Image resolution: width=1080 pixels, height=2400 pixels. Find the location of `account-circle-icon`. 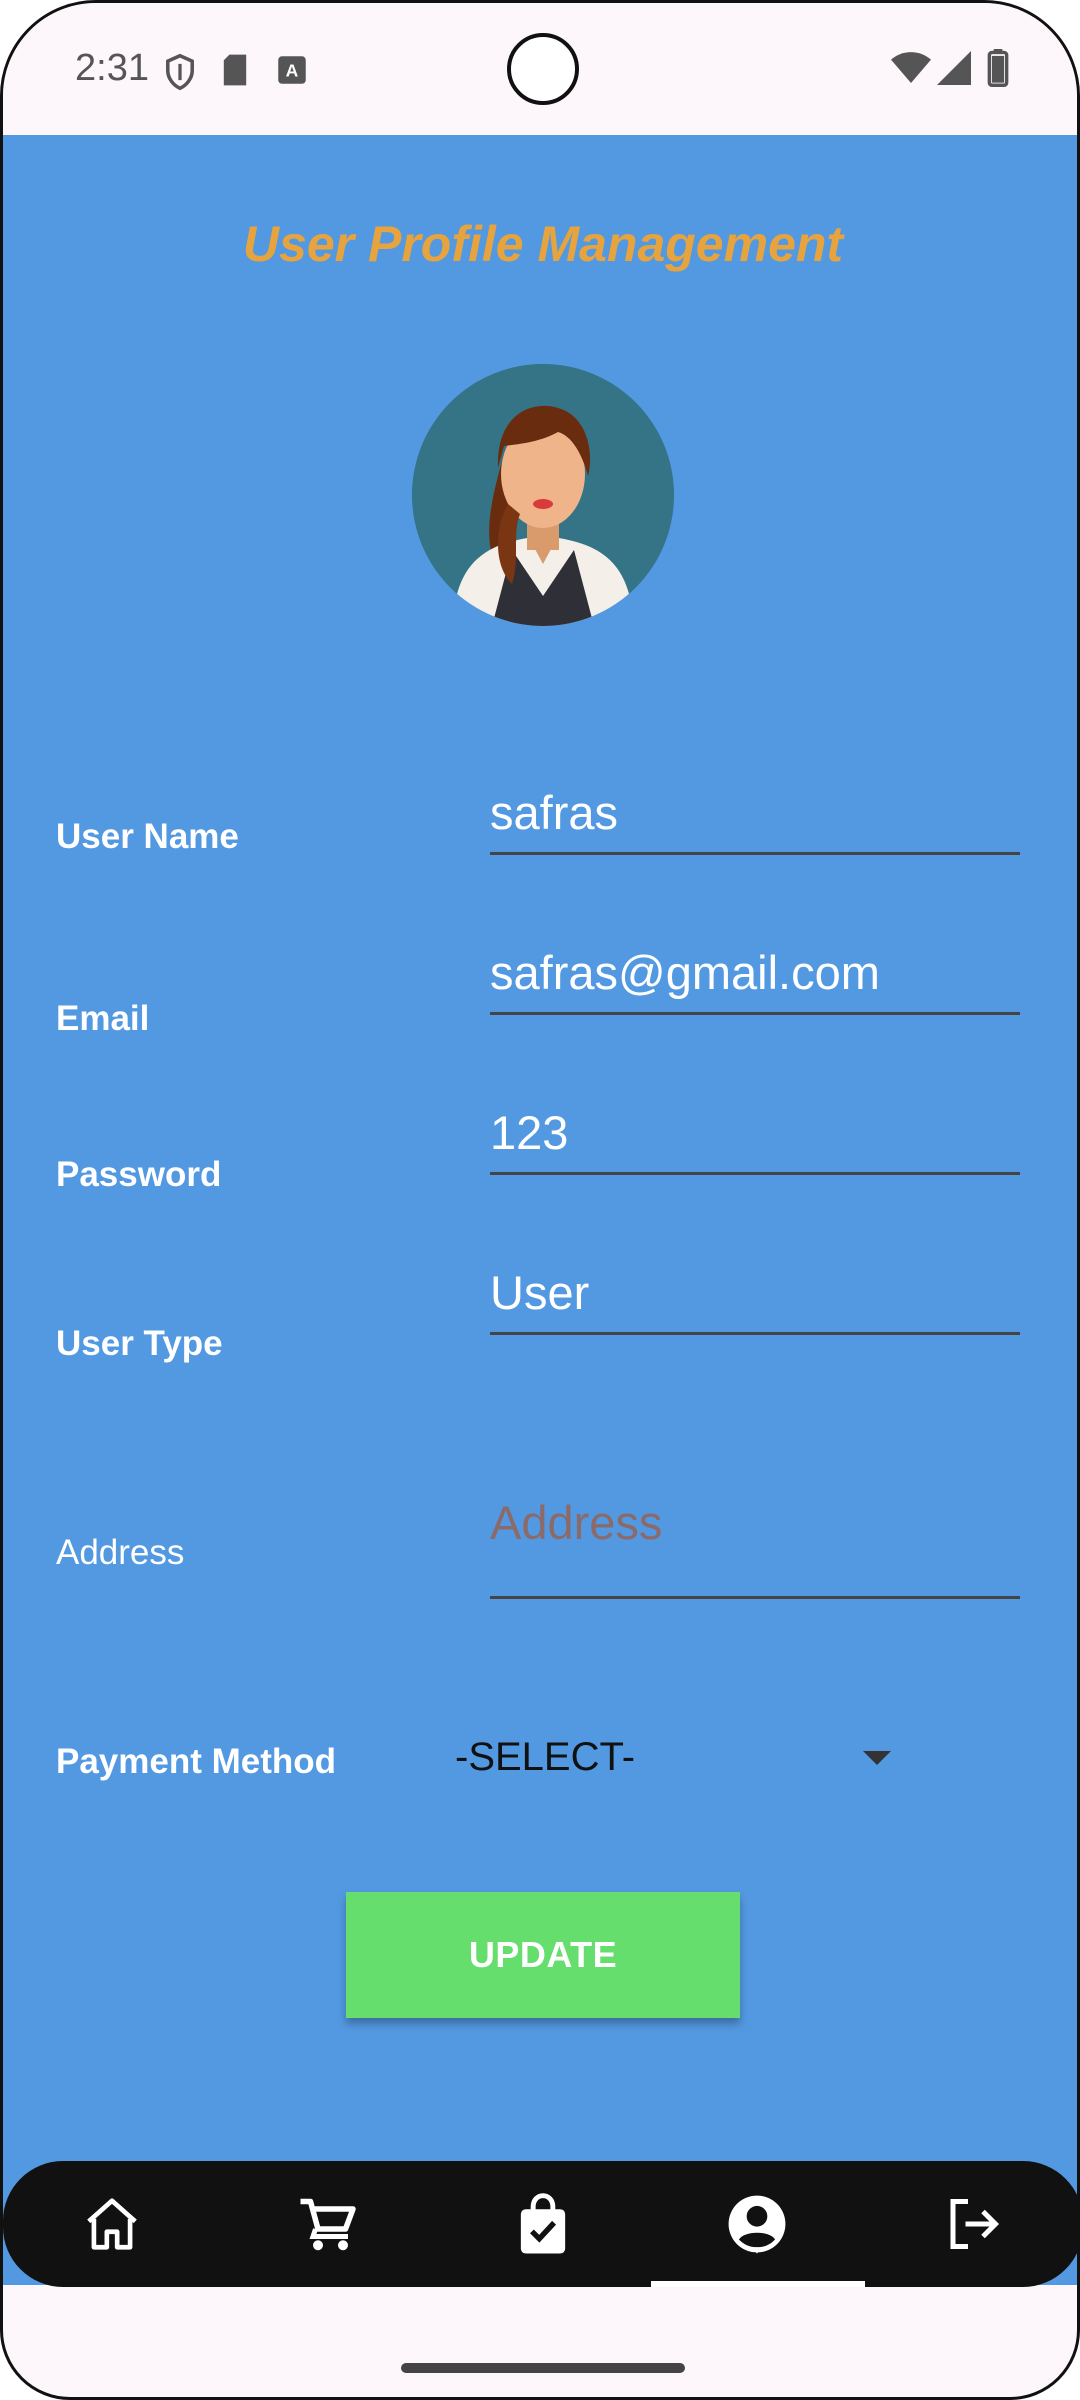

account-circle-icon is located at coordinates (757, 2224).